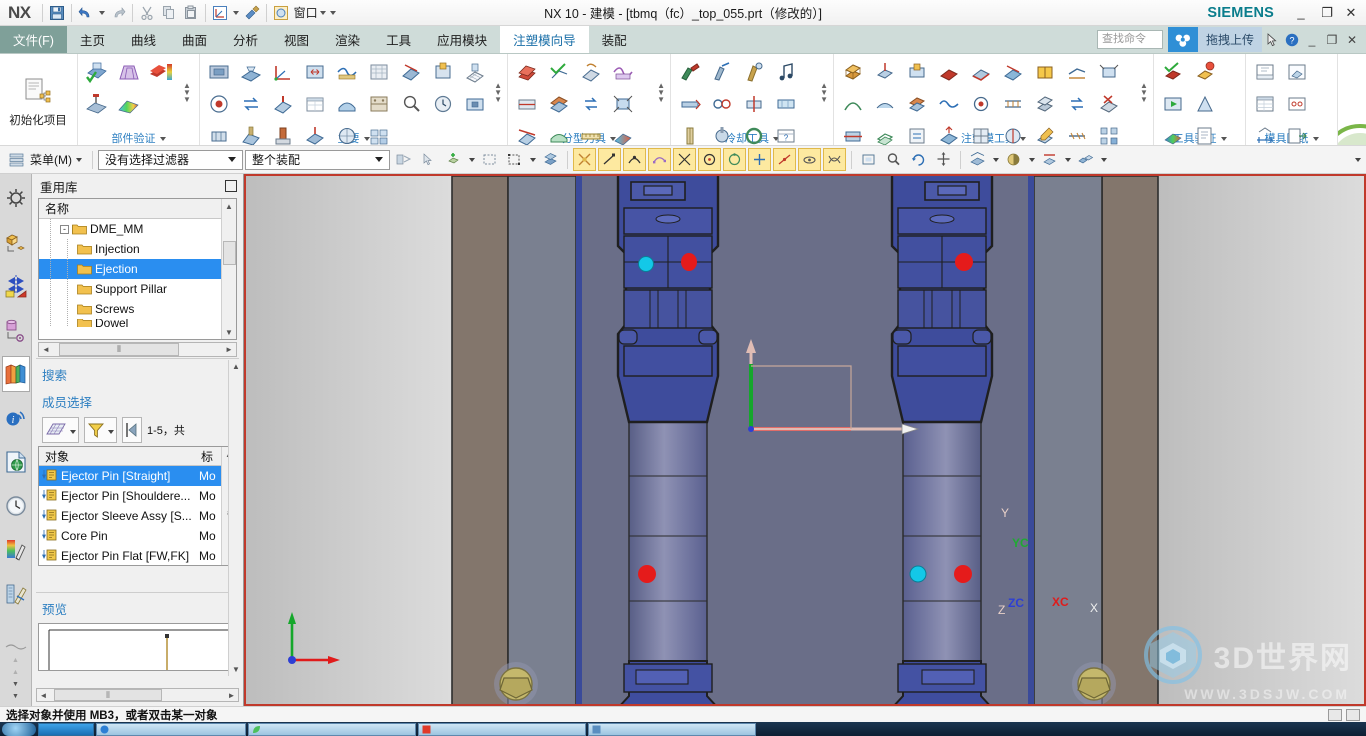 The height and width of the screenshot is (736, 1366). I want to click on create-box-icon, so click(853, 72).